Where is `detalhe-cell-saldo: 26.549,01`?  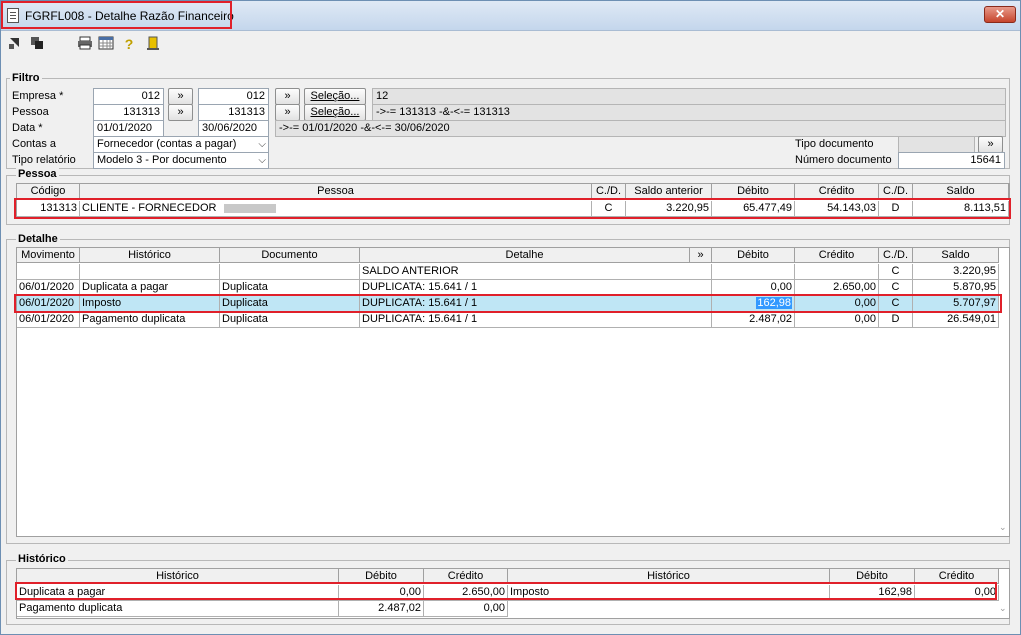
detalhe-cell-saldo: 26.549,01 is located at coordinates (956, 320).